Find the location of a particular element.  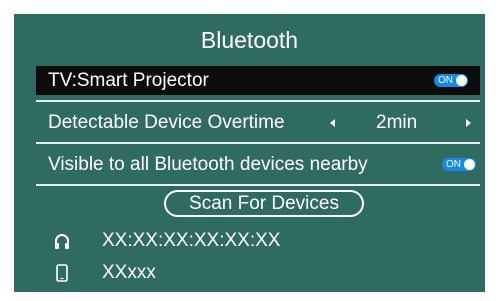

bluetooth-toggle: ON is located at coordinates (451, 80).